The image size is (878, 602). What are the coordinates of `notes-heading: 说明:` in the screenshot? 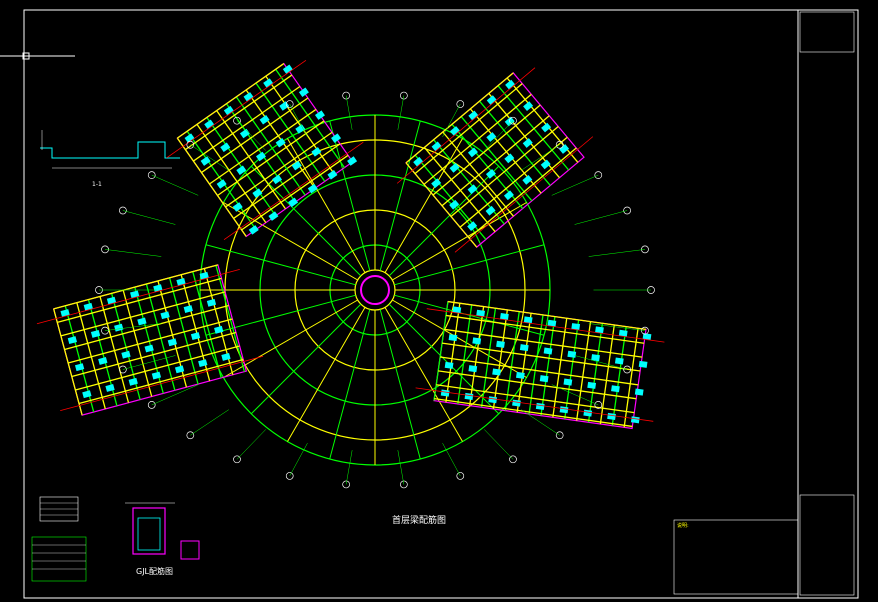 It's located at (683, 526).